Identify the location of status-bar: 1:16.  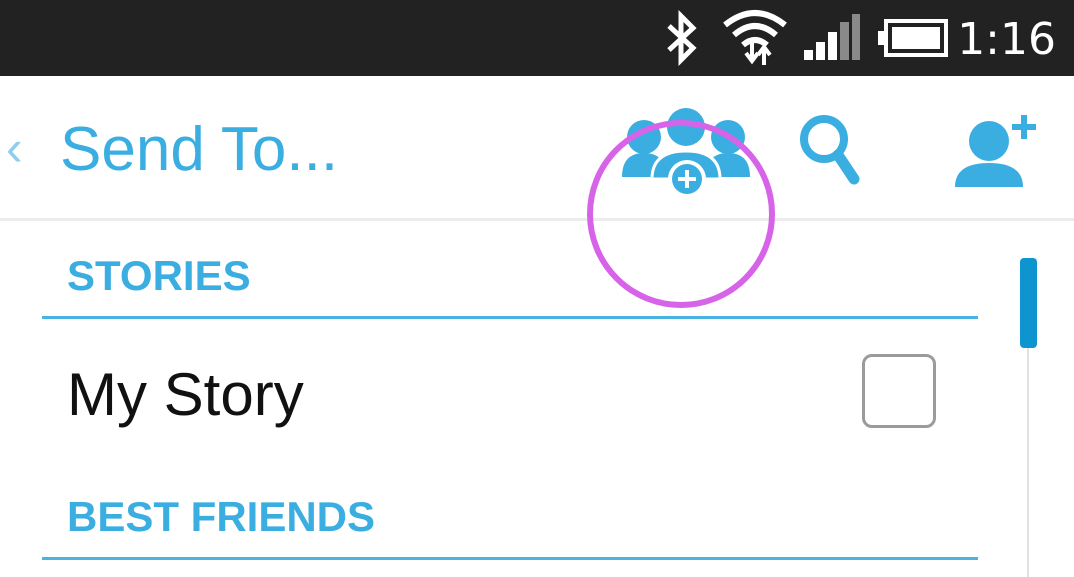
(537, 38).